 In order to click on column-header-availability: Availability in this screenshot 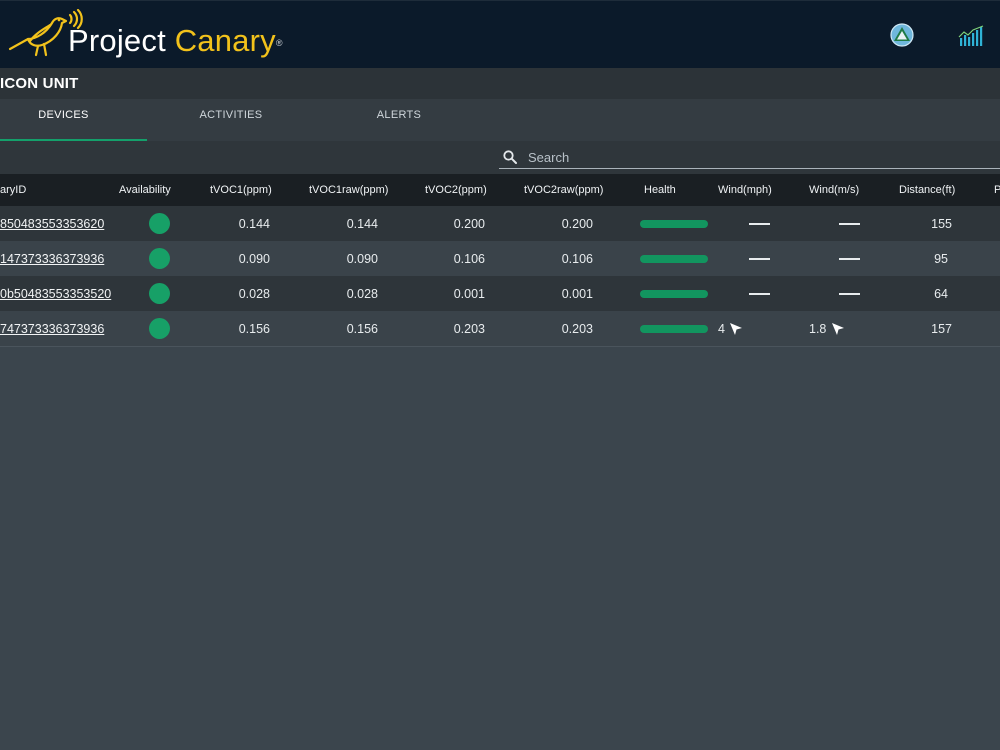, I will do `click(145, 190)`.